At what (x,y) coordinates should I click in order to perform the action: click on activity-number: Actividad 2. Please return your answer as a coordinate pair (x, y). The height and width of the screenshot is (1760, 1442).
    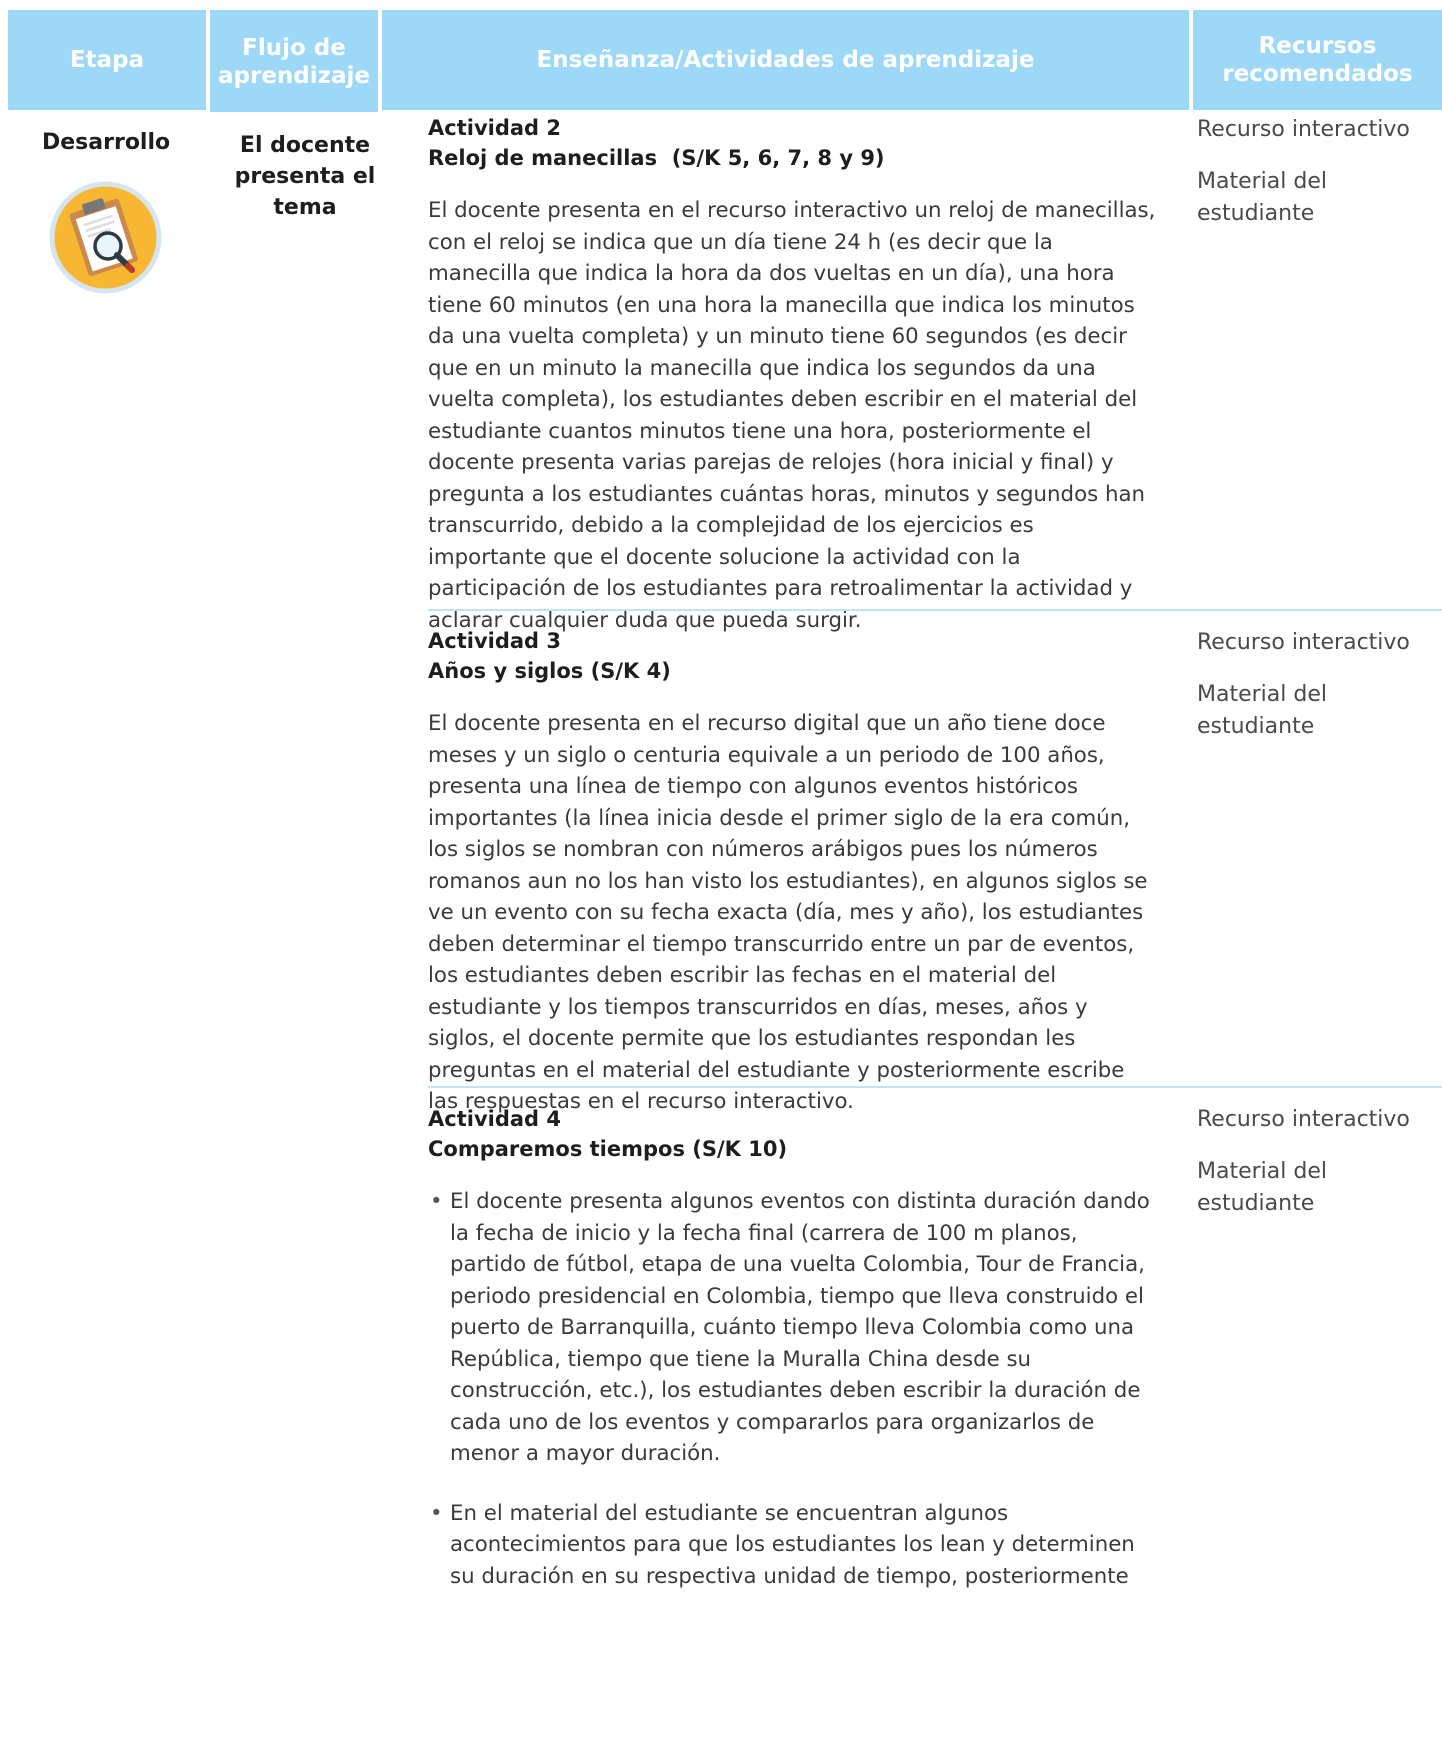
    Looking at the image, I should click on (494, 128).